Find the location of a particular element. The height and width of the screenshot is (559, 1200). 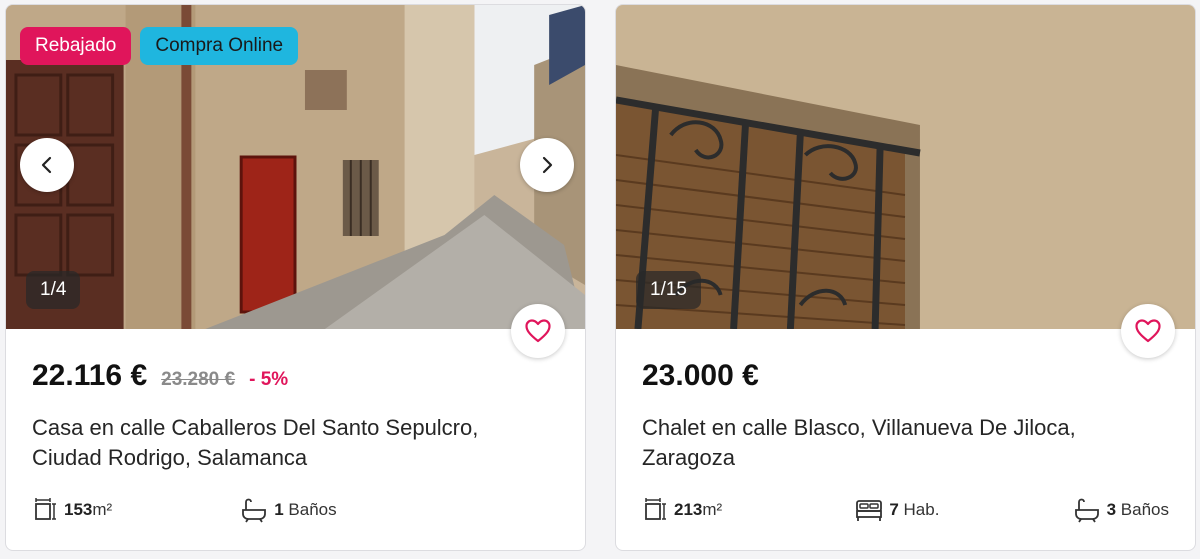

baths-feature: 1 Baños is located at coordinates (288, 510).